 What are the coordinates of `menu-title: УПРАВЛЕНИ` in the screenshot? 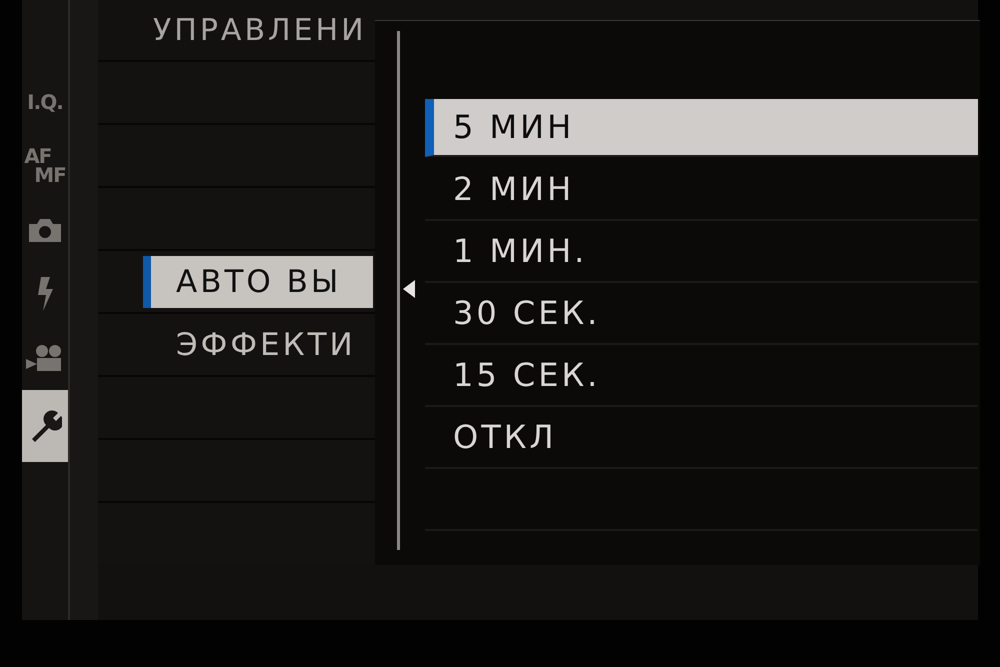 It's located at (260, 30).